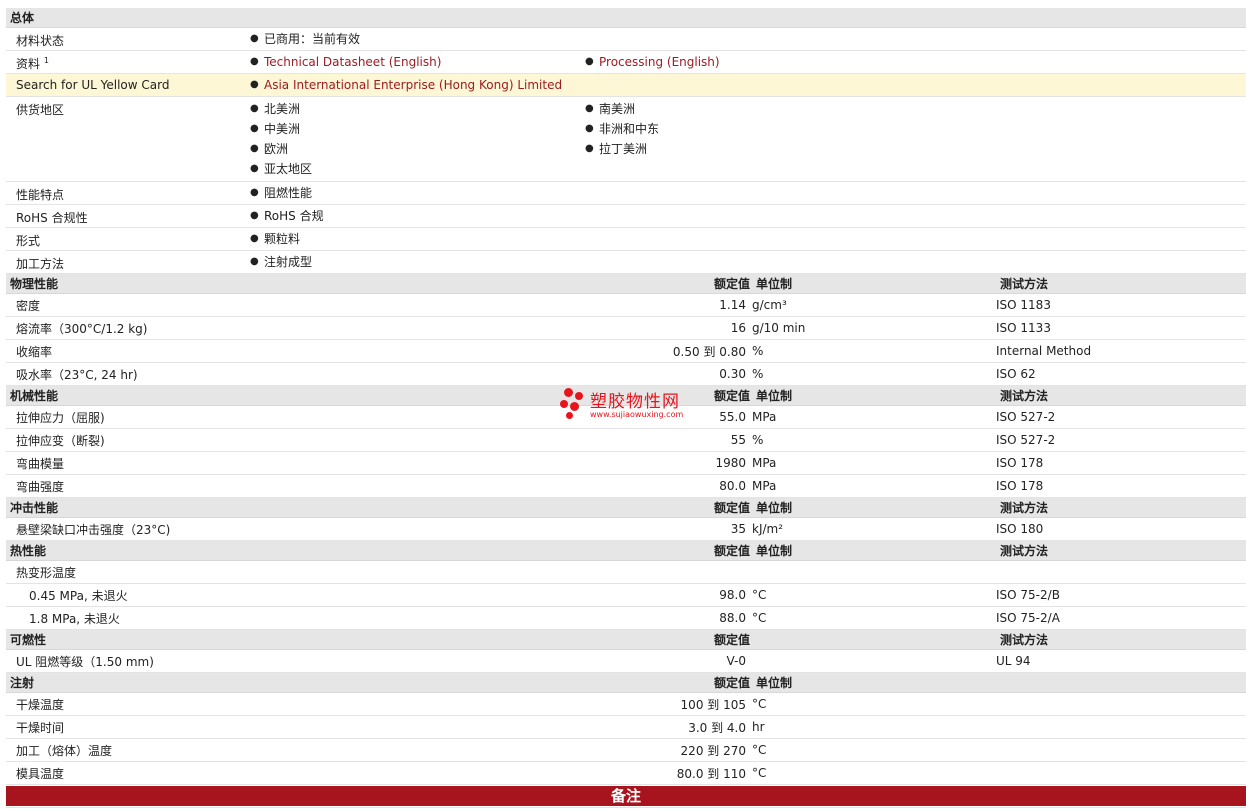 This screenshot has width=1246, height=810. Describe the element at coordinates (276, 149) in the screenshot. I see `value-text: 欧洲` at that location.